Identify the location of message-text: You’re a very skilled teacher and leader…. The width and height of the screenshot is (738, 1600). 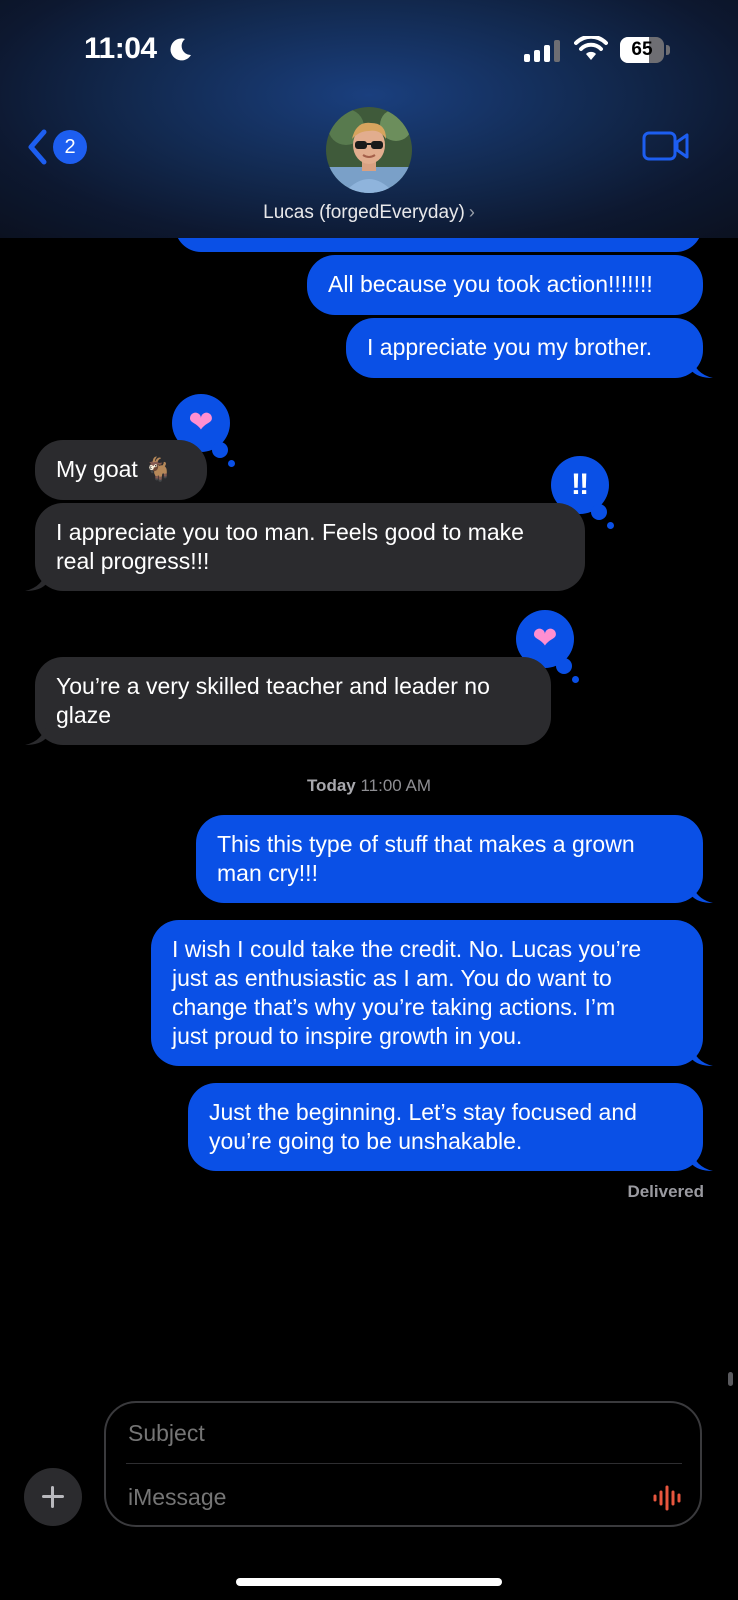
(273, 700).